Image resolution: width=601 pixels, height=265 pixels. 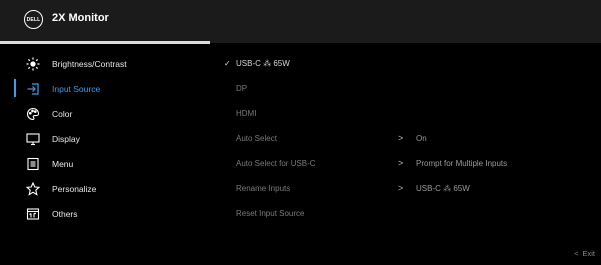 I want to click on brightness-icon, so click(x=33, y=64).